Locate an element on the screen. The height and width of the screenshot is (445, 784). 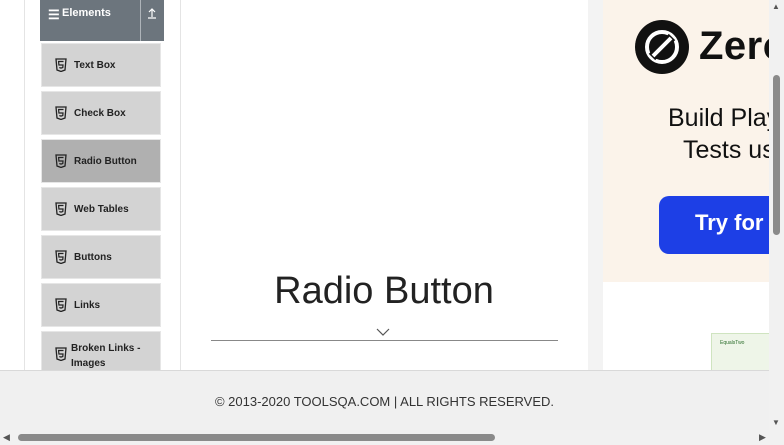
page-title: Radio Button is located at coordinates (384, 291).